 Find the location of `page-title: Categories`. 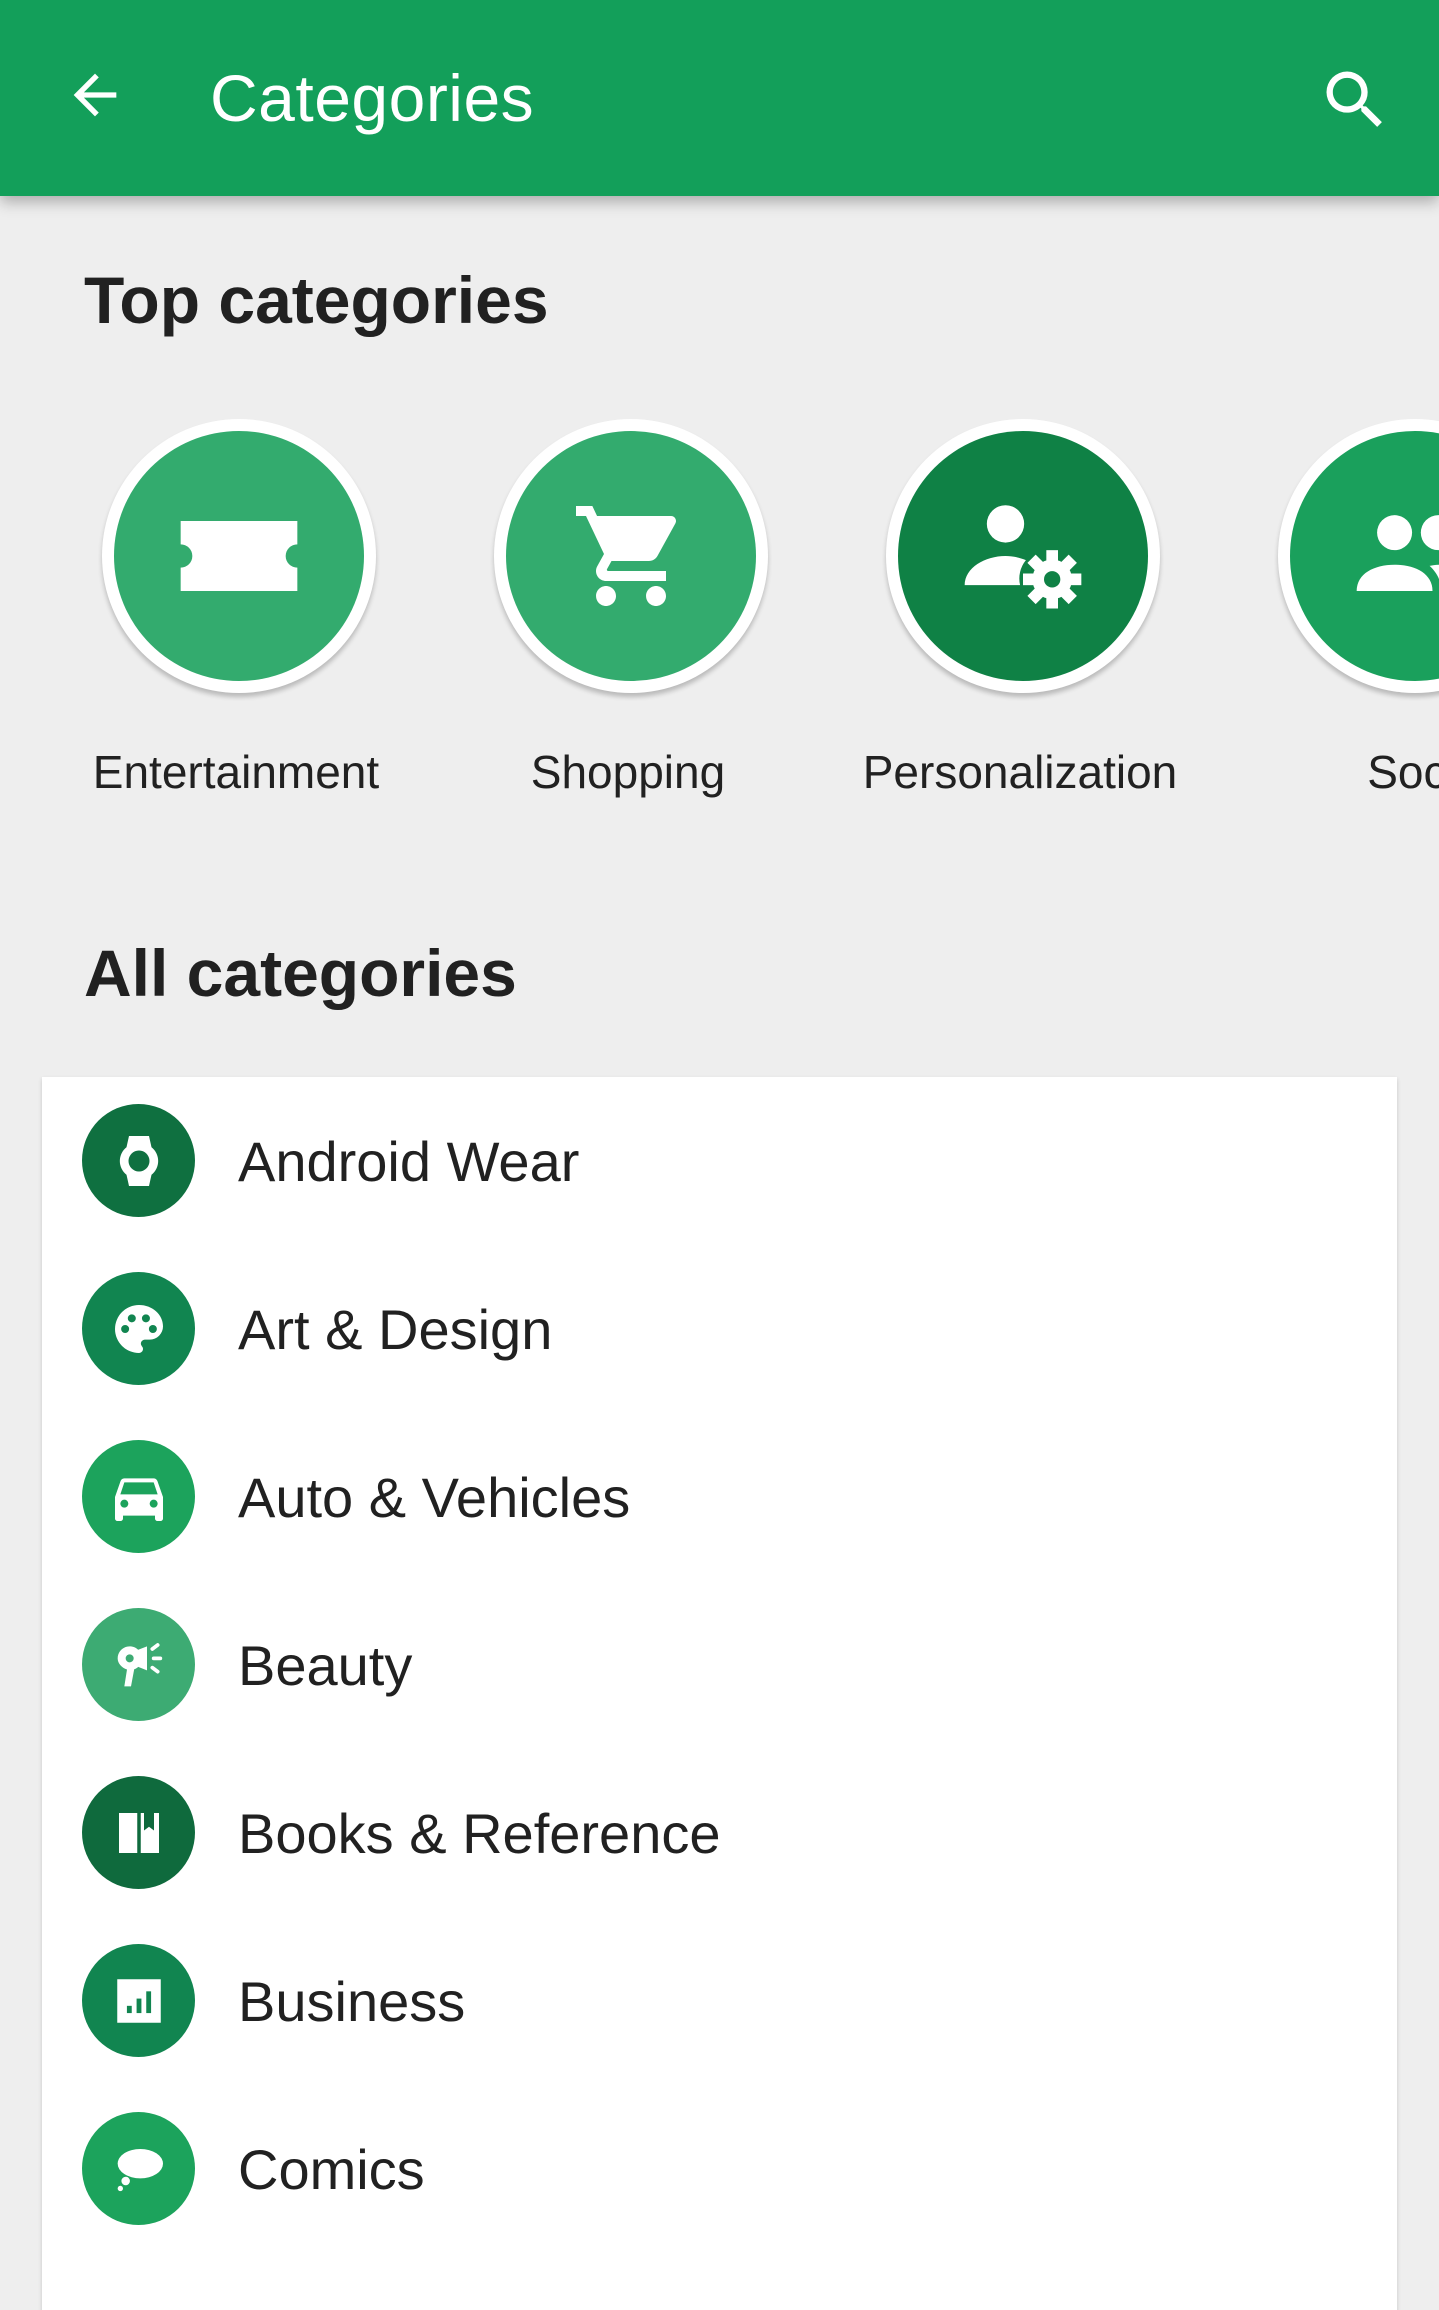

page-title: Categories is located at coordinates (372, 98).